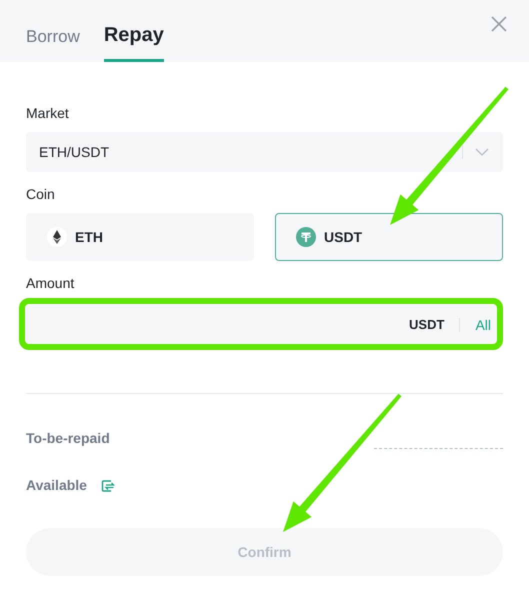 The image size is (529, 599). What do you see at coordinates (56, 485) in the screenshot?
I see `summary-label: Available` at bounding box center [56, 485].